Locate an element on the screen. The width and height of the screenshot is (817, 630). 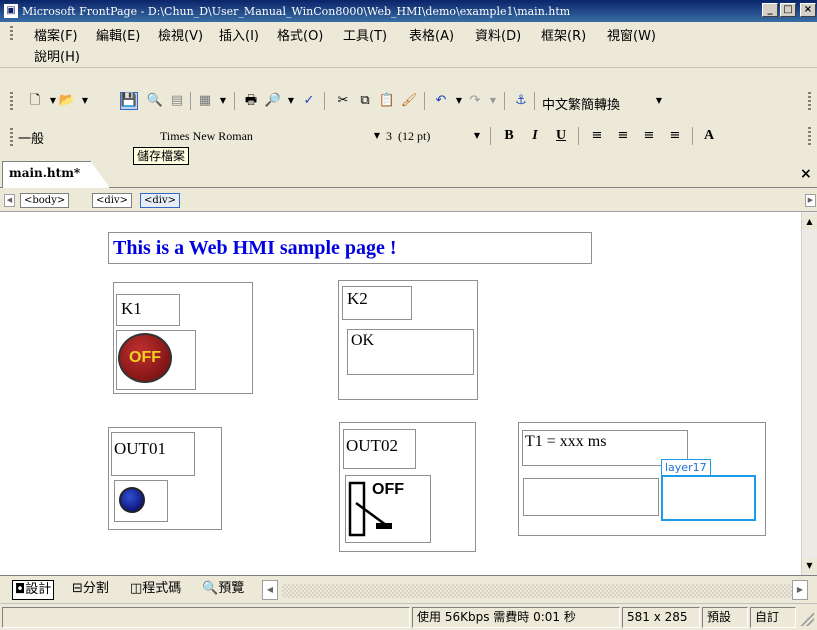
out02-switch-label: OFF is located at coordinates (388, 489).